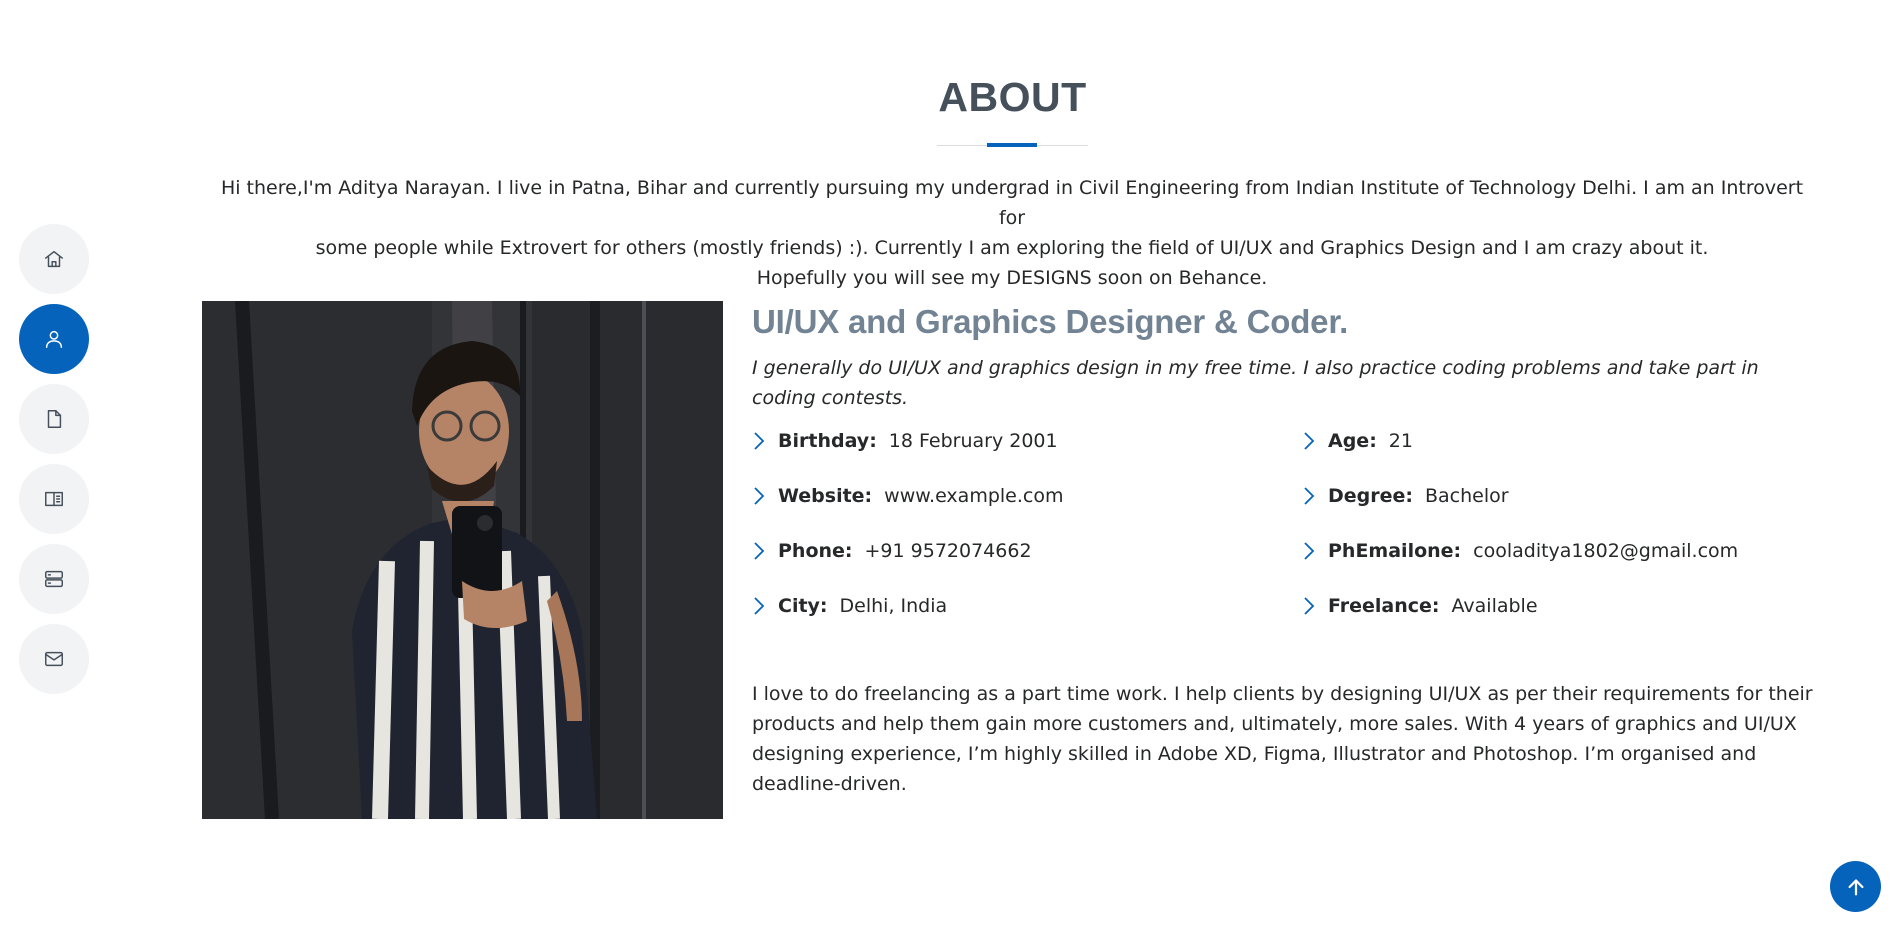 The image size is (1897, 926). I want to click on fact-freelance: Freelance: Available, so click(1420, 606).